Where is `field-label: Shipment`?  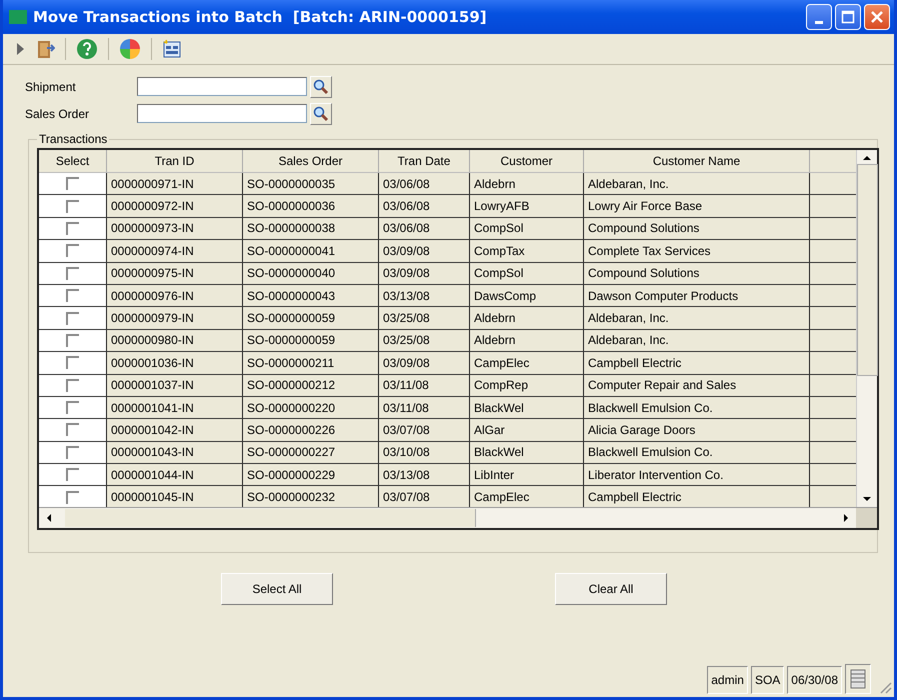
field-label: Shipment is located at coordinates (51, 87).